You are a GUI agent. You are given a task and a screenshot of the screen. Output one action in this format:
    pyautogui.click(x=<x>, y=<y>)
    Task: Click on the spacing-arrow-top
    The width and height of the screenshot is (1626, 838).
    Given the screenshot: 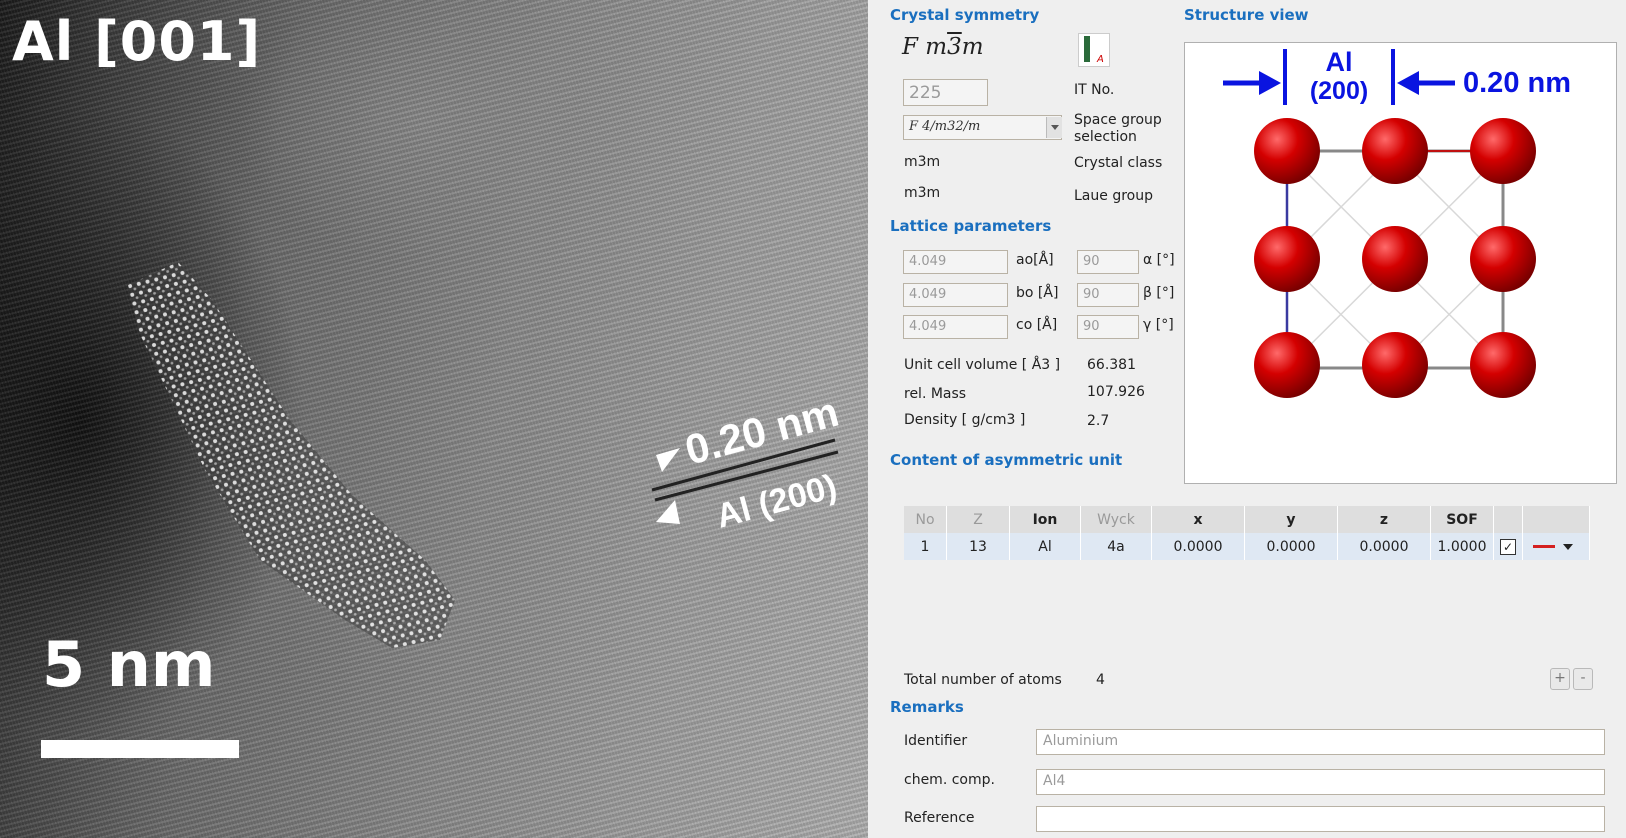 What is the action you would take?
    pyautogui.click(x=668, y=460)
    